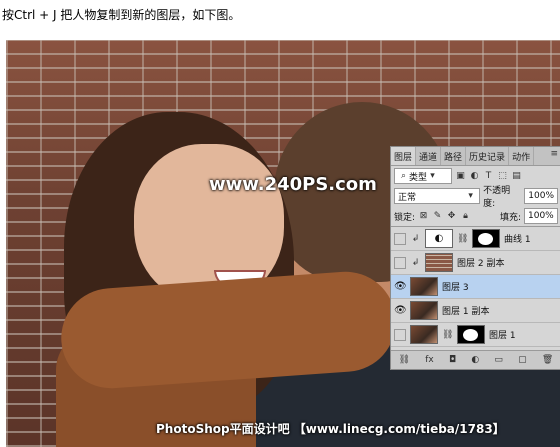  I want to click on new-layer-icon: ▢, so click(522, 360).